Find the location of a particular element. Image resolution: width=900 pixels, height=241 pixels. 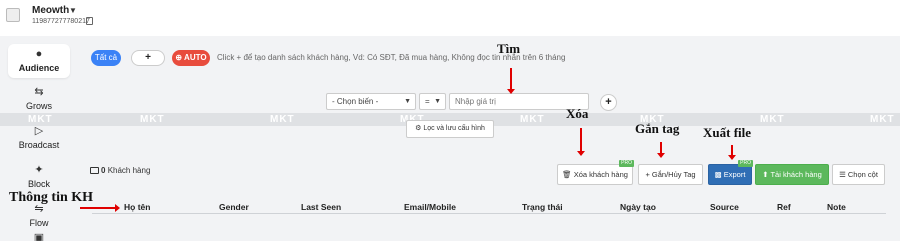

sidebar-item-label: Audience is located at coordinates (39, 68).